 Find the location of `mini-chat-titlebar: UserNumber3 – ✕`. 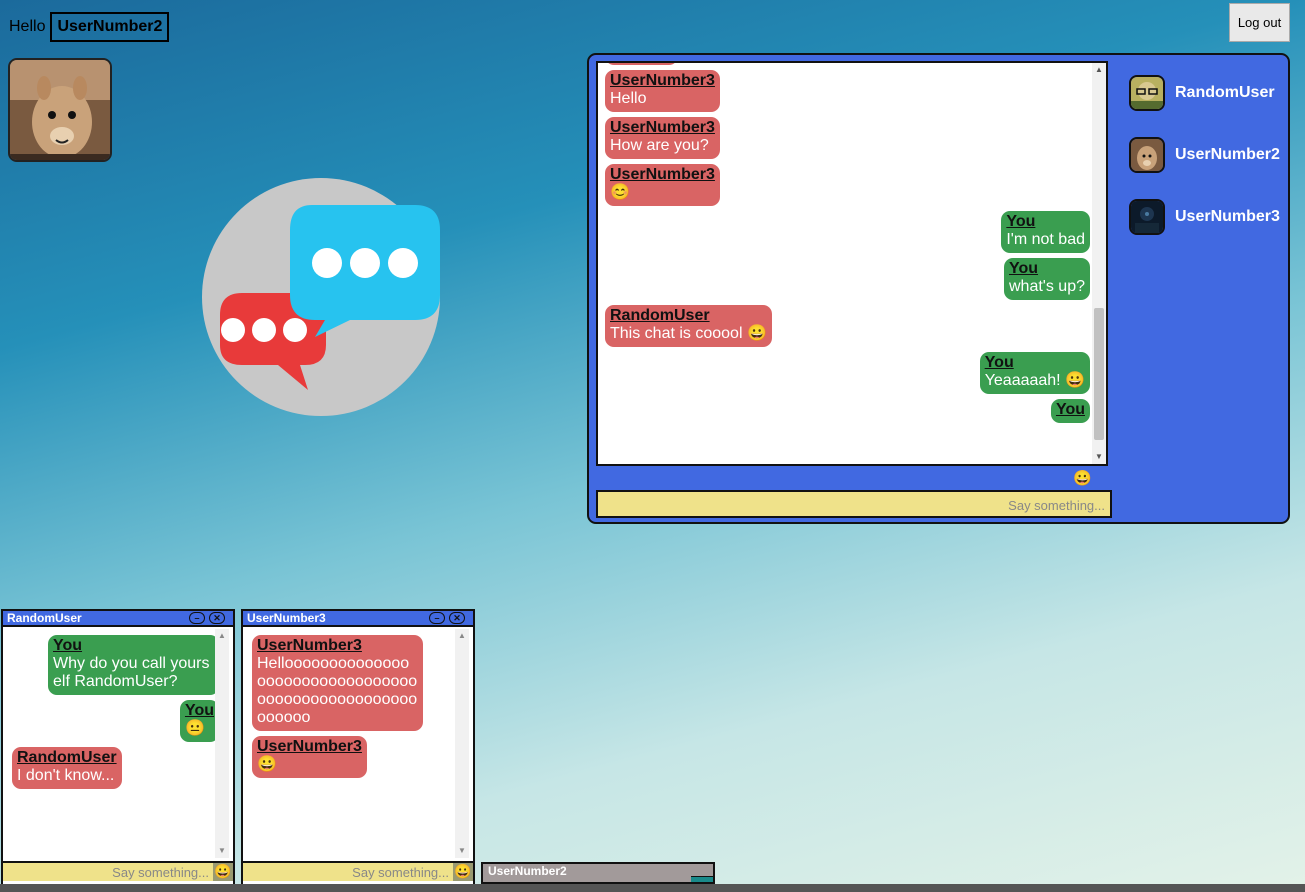

mini-chat-titlebar: UserNumber3 – ✕ is located at coordinates (358, 619).